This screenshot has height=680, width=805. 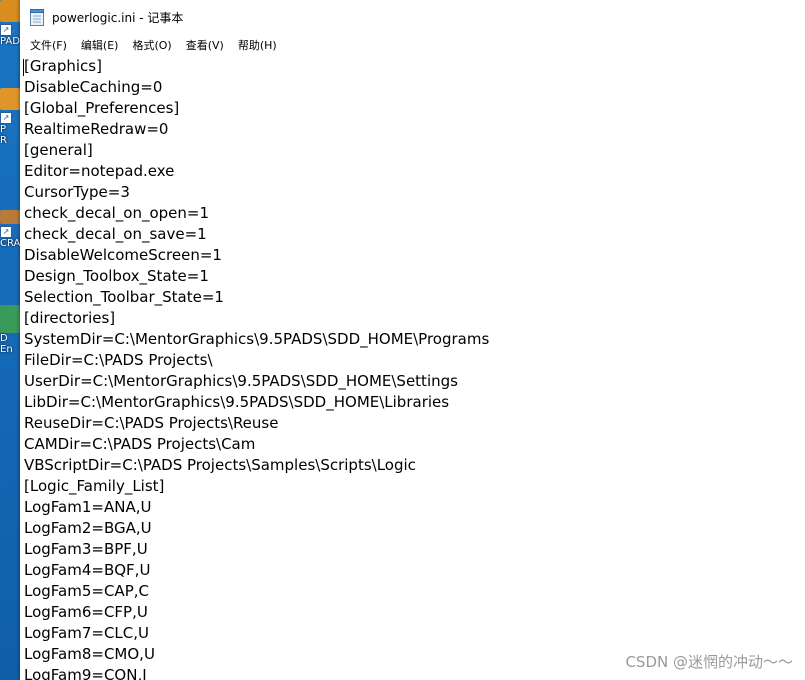 I want to click on text-line: LogFam3=BPF,U, so click(x=86, y=549).